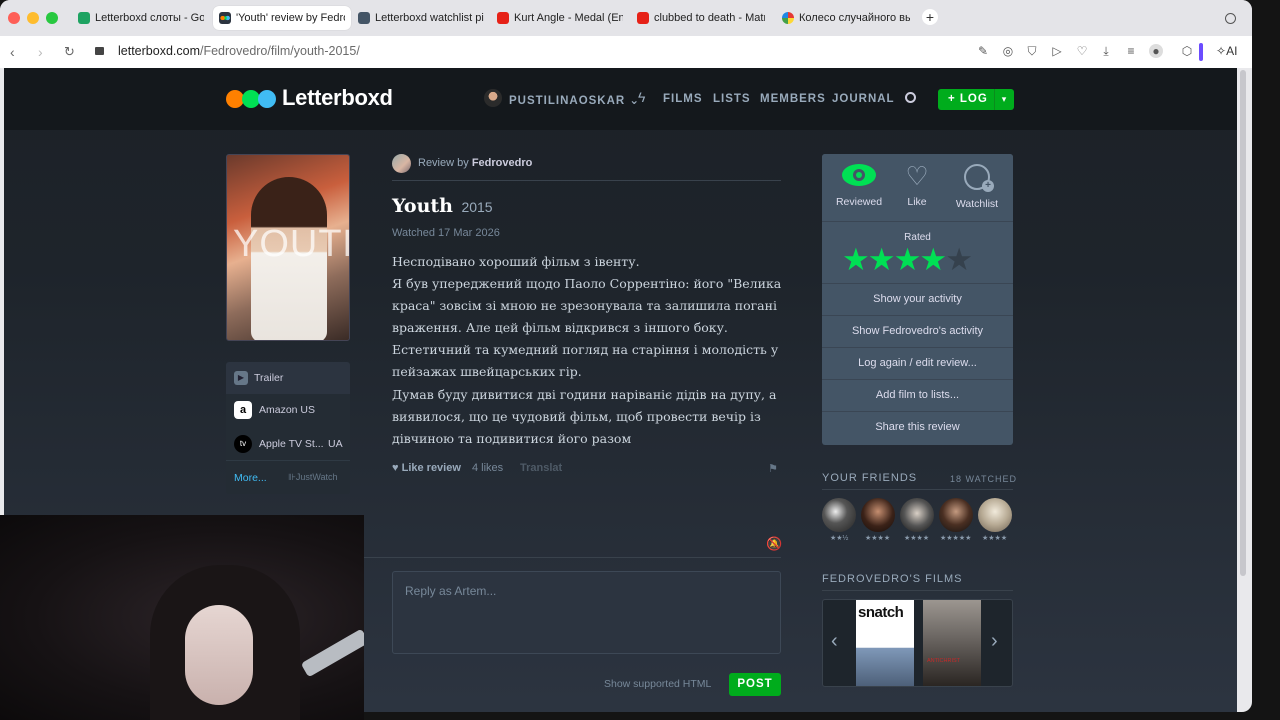 Image resolution: width=1280 pixels, height=720 pixels. I want to click on tab-youth-review: 'Youth' review by Fedrov, so click(282, 18).